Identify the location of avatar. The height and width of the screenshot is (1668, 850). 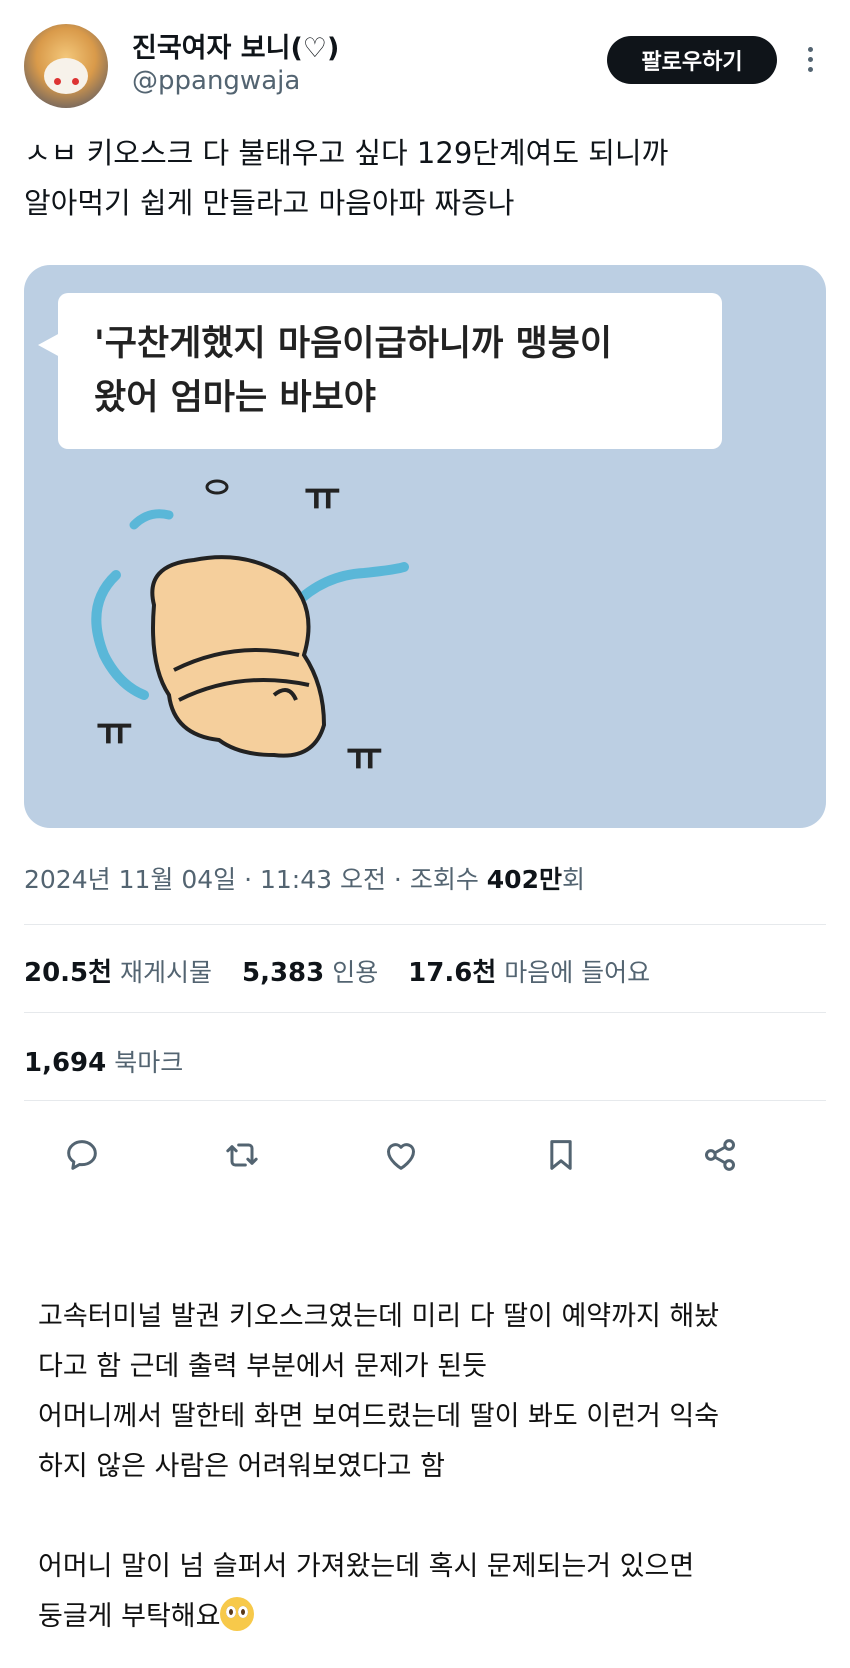
(66, 66).